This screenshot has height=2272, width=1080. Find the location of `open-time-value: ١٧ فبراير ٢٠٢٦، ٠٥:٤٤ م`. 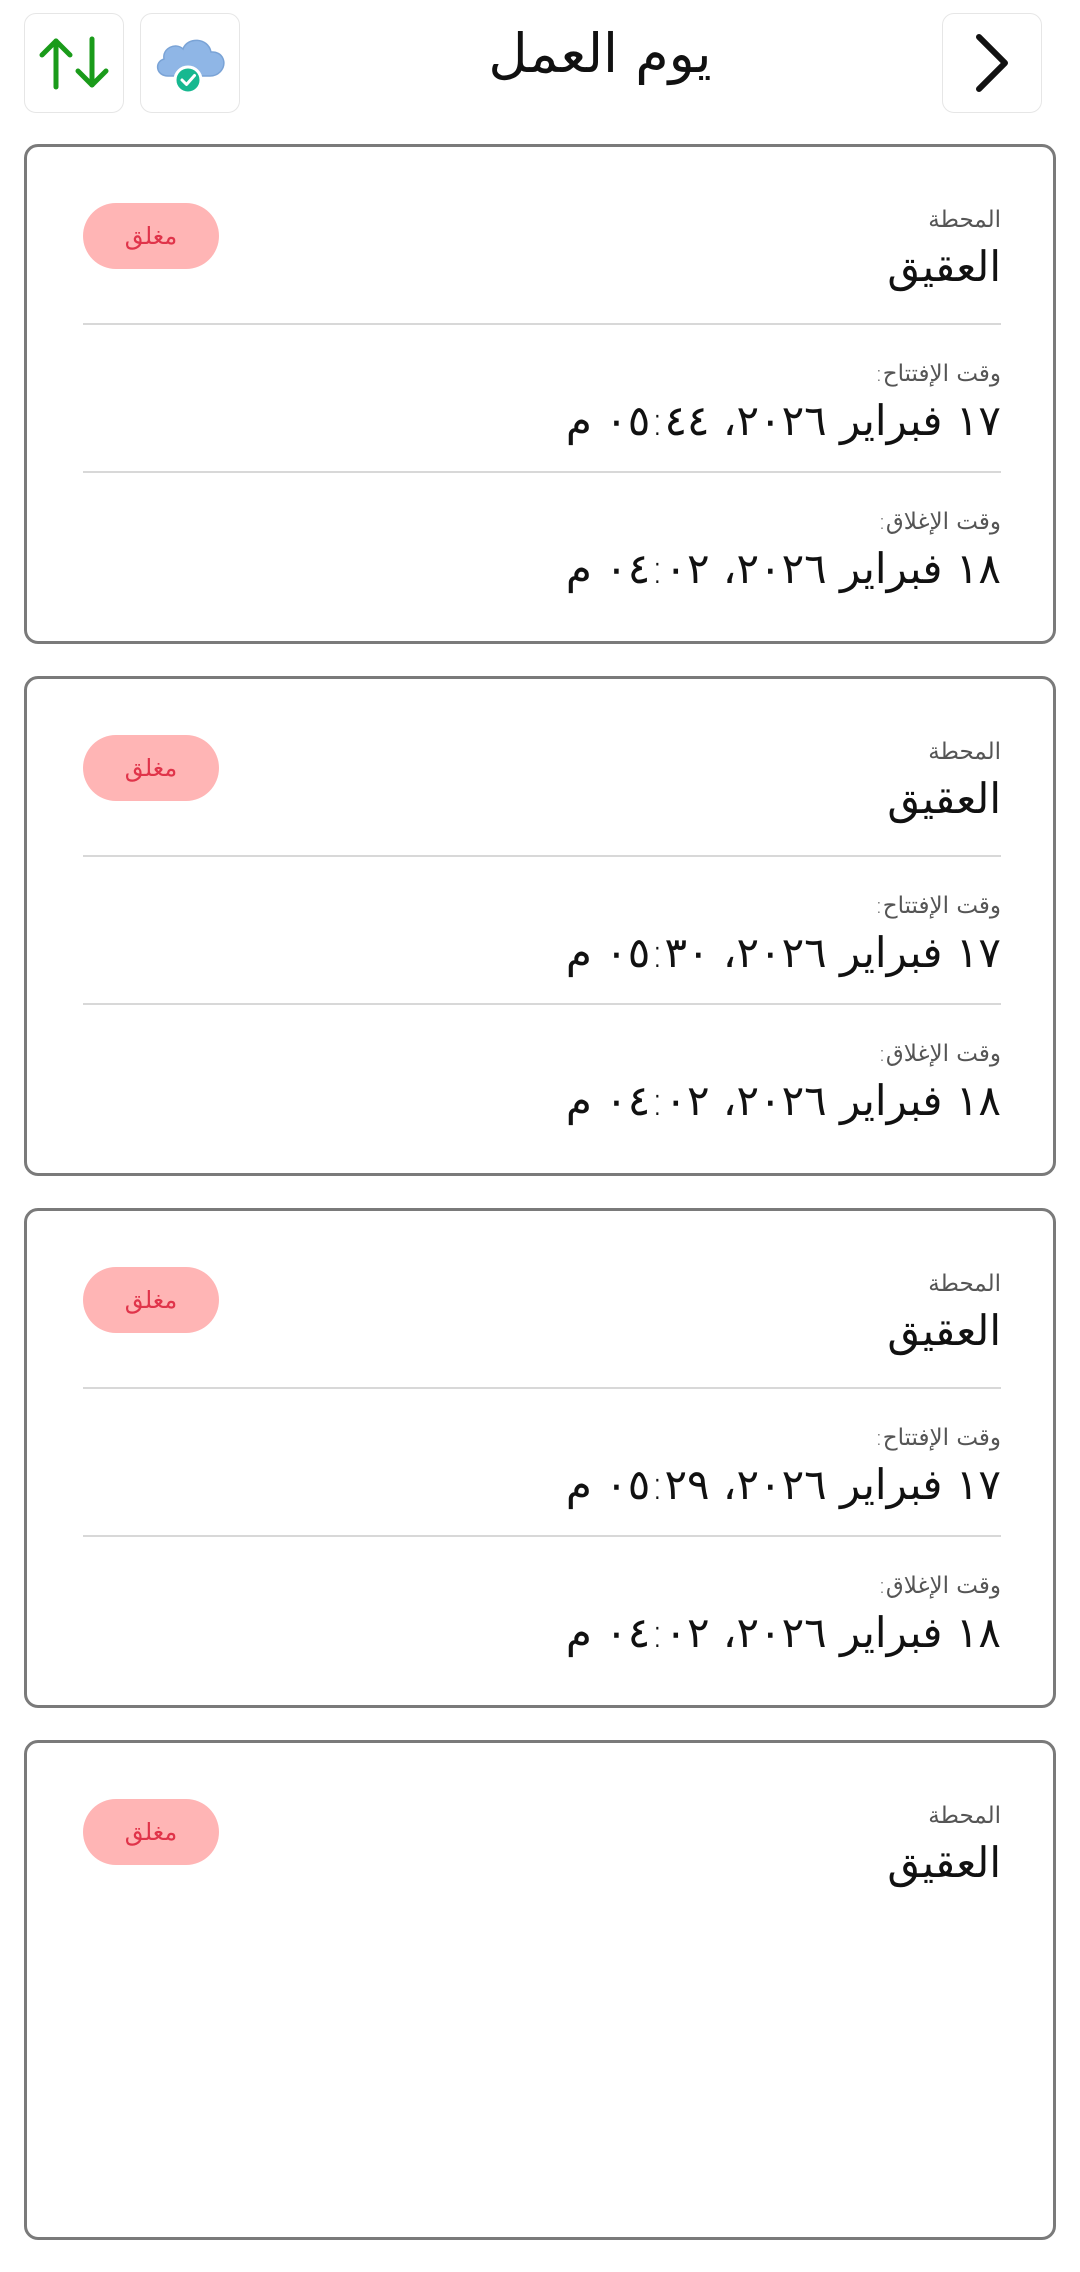

open-time-value: ١٧ فبراير ٢٠٢٦، ٠٥:٤٤ م is located at coordinates (783, 420).